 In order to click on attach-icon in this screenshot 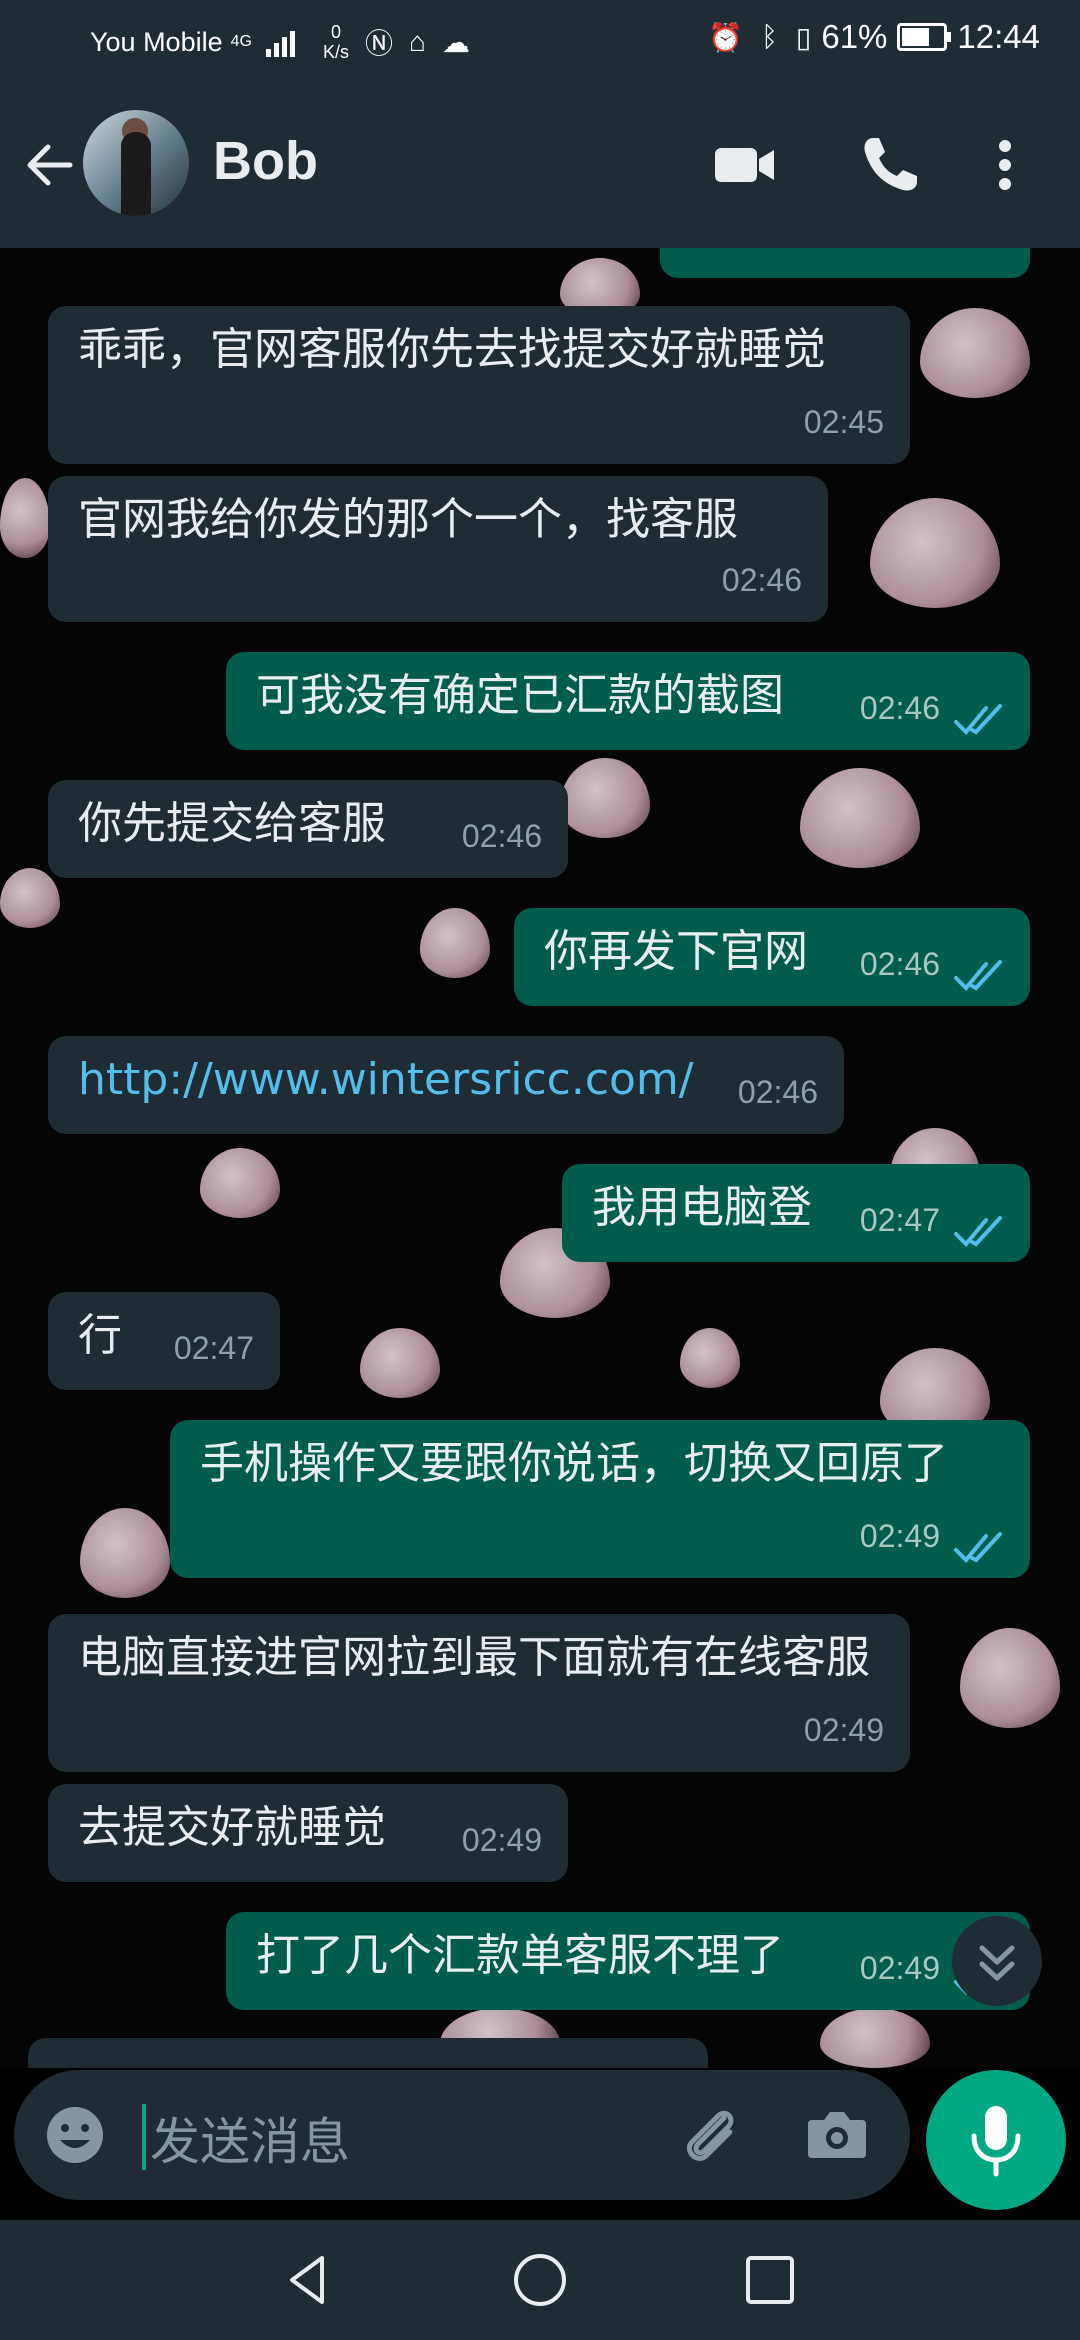, I will do `click(710, 2136)`.